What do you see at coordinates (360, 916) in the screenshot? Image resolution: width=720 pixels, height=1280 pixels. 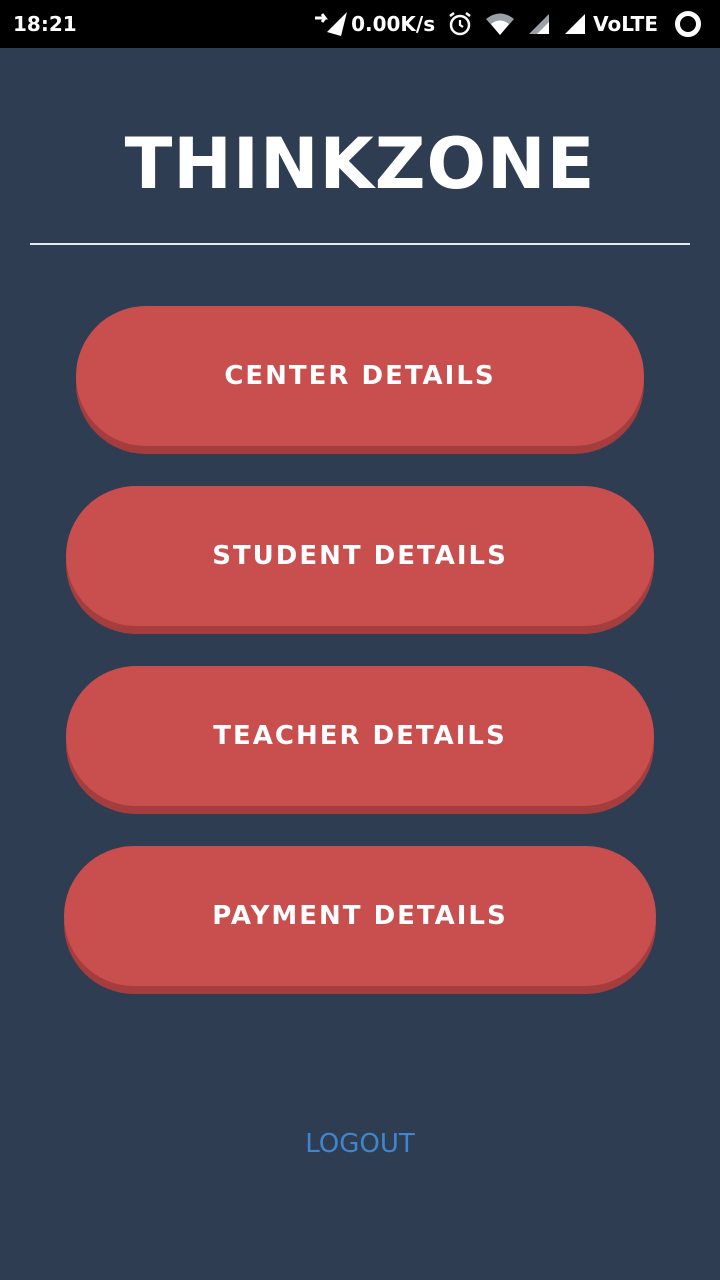 I see `payment-details-button: PAYMENT DETAILS` at bounding box center [360, 916].